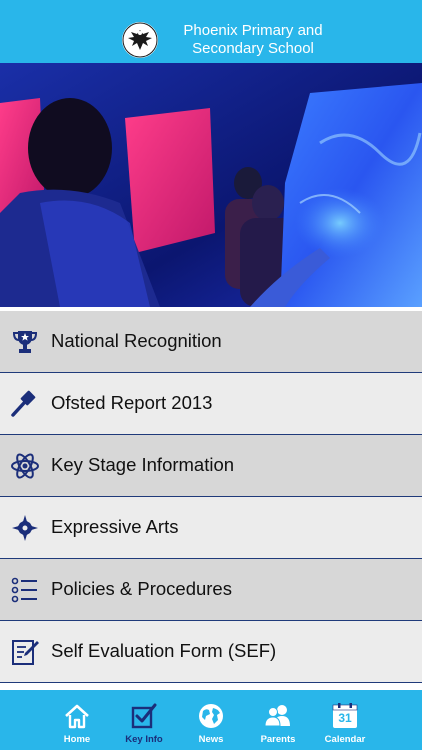 Image resolution: width=422 pixels, height=750 pixels. Describe the element at coordinates (136, 340) in the screenshot. I see `menu-item-label: National Recognition` at that location.